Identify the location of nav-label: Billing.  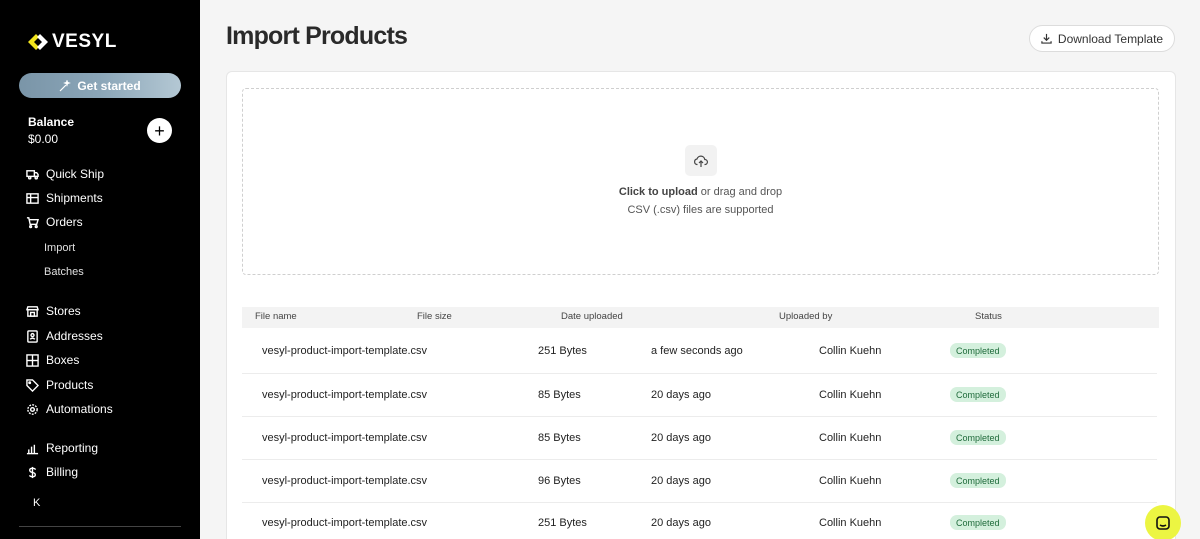
(62, 472).